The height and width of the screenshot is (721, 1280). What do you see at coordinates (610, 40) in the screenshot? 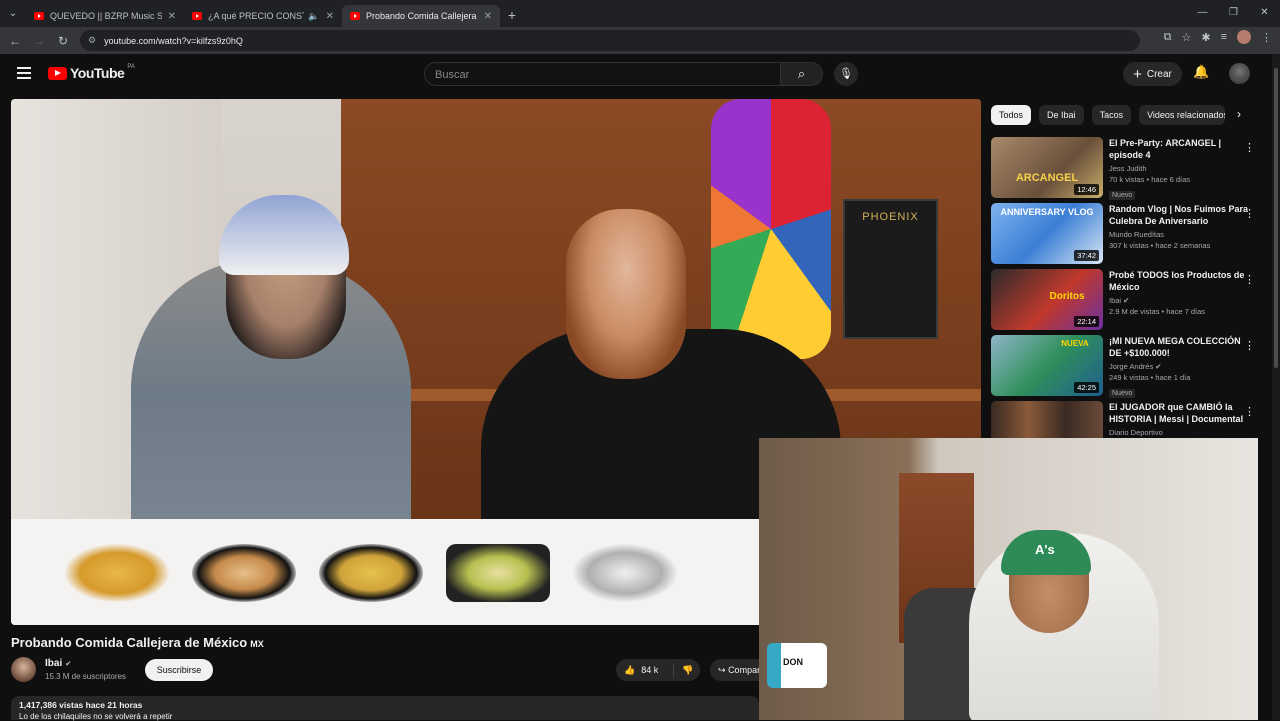
I see `url-field: ⚙ youtube.com/watch?v=kilfzs9z0hQ` at bounding box center [610, 40].